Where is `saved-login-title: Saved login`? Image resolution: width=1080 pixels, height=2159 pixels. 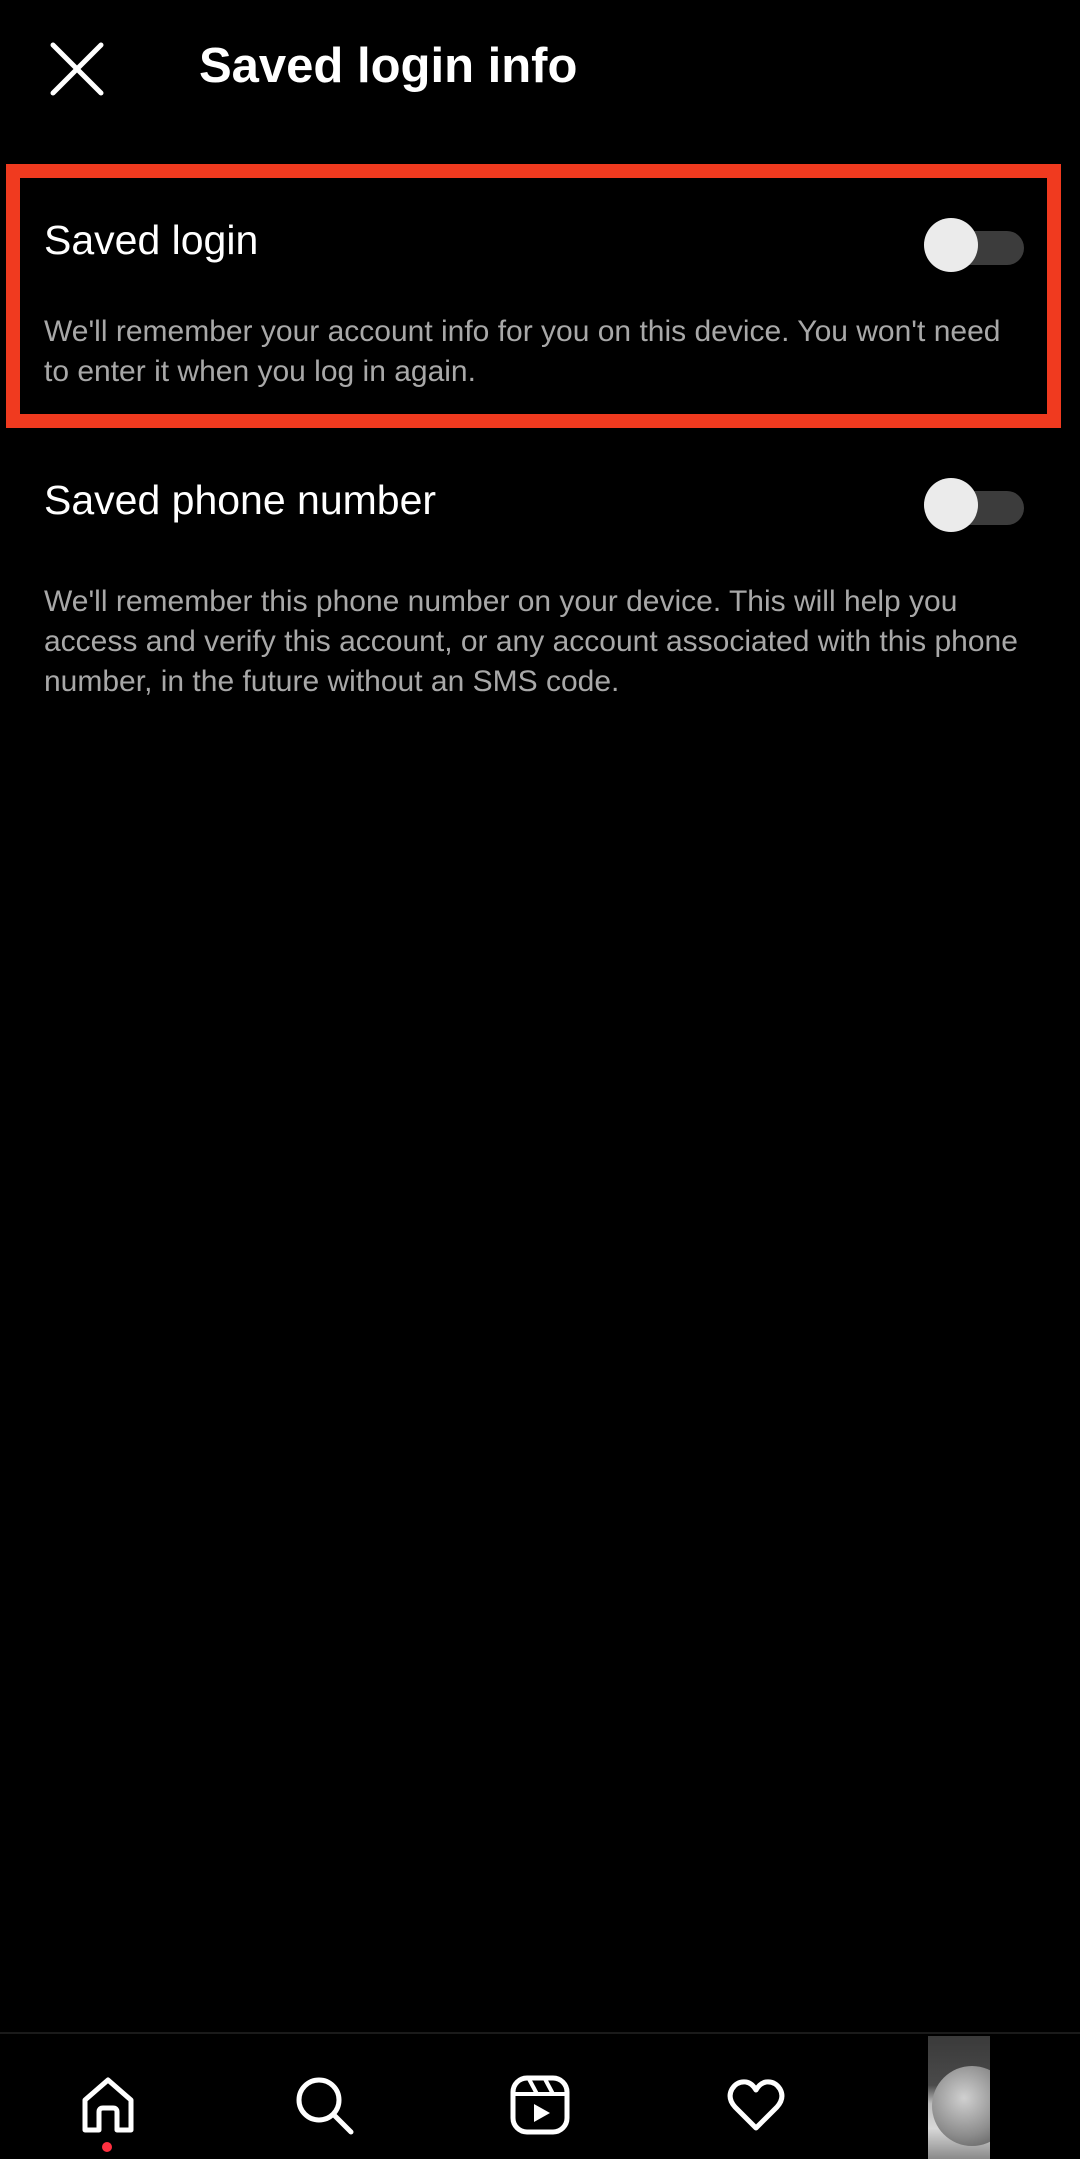
saved-login-title: Saved login is located at coordinates (151, 240).